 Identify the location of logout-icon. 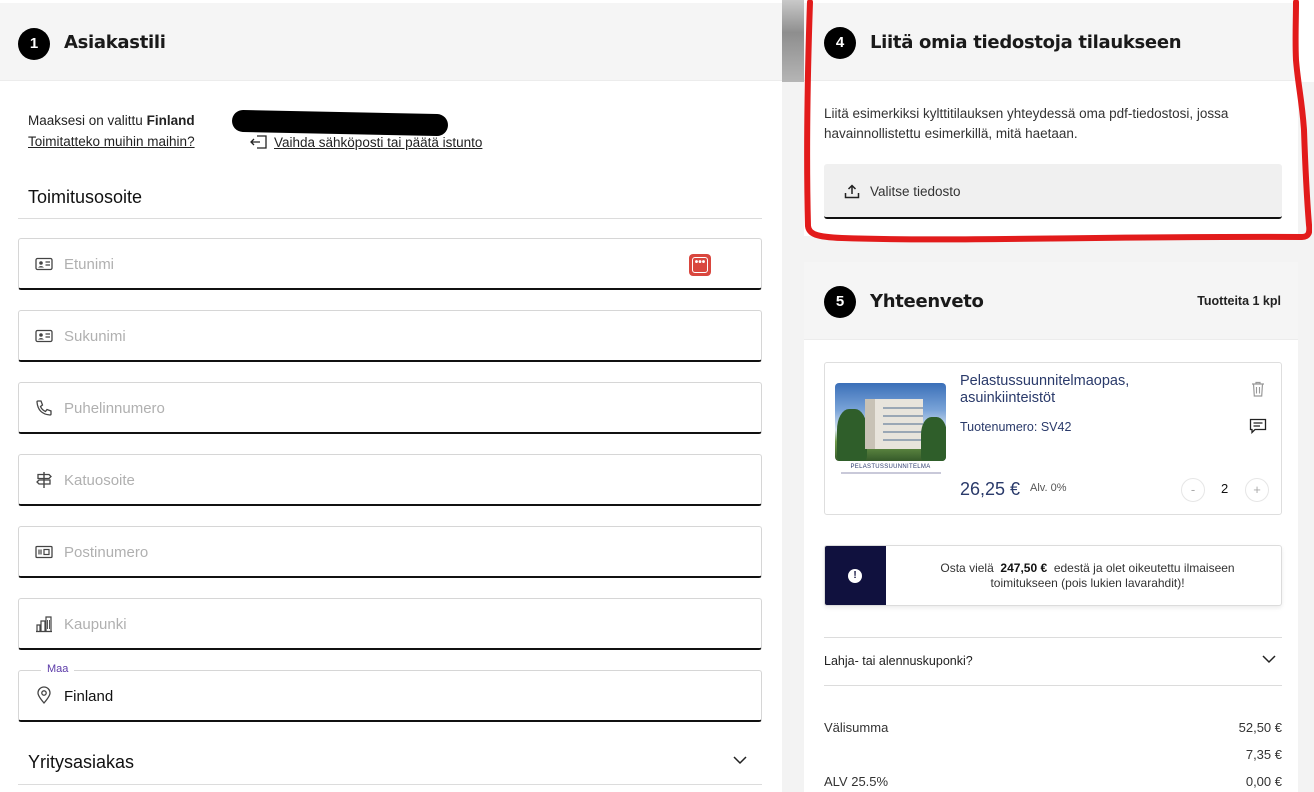
(258, 142).